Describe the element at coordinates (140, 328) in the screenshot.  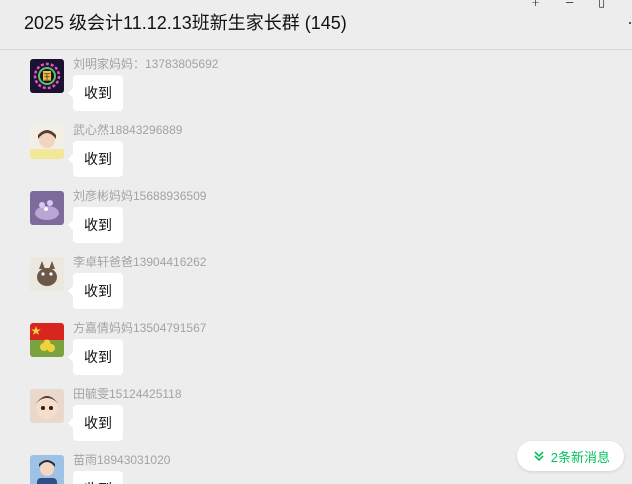
I see `sender-name: 方嘉倩妈妈13504791567` at that location.